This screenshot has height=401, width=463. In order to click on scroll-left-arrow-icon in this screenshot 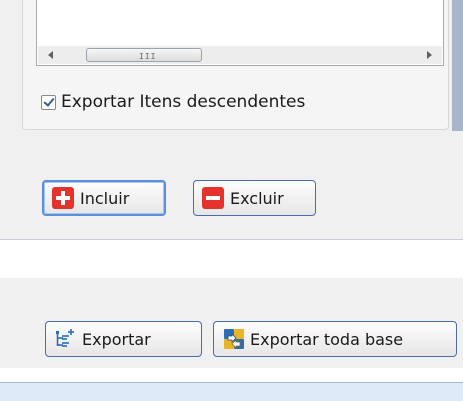, I will do `click(50, 55)`.